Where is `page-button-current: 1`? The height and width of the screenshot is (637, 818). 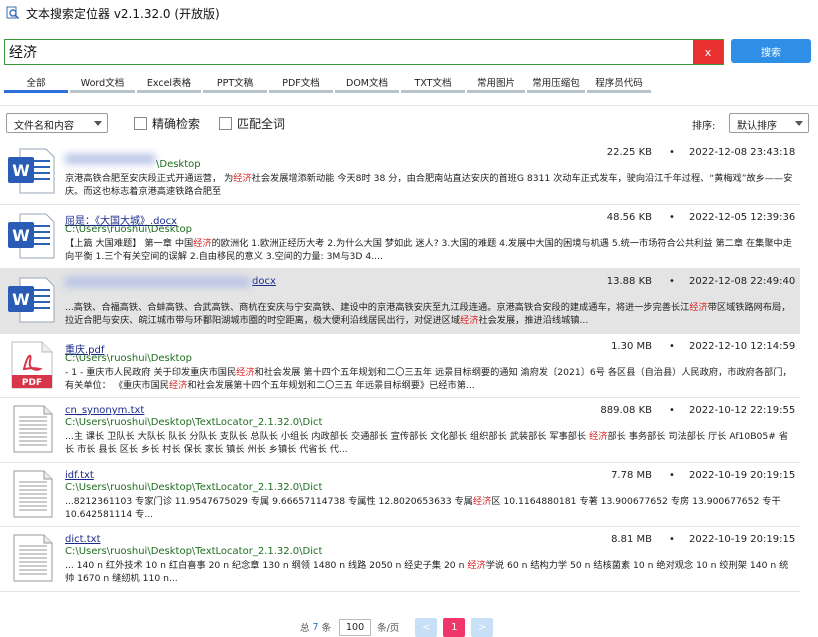 page-button-current: 1 is located at coordinates (454, 627).